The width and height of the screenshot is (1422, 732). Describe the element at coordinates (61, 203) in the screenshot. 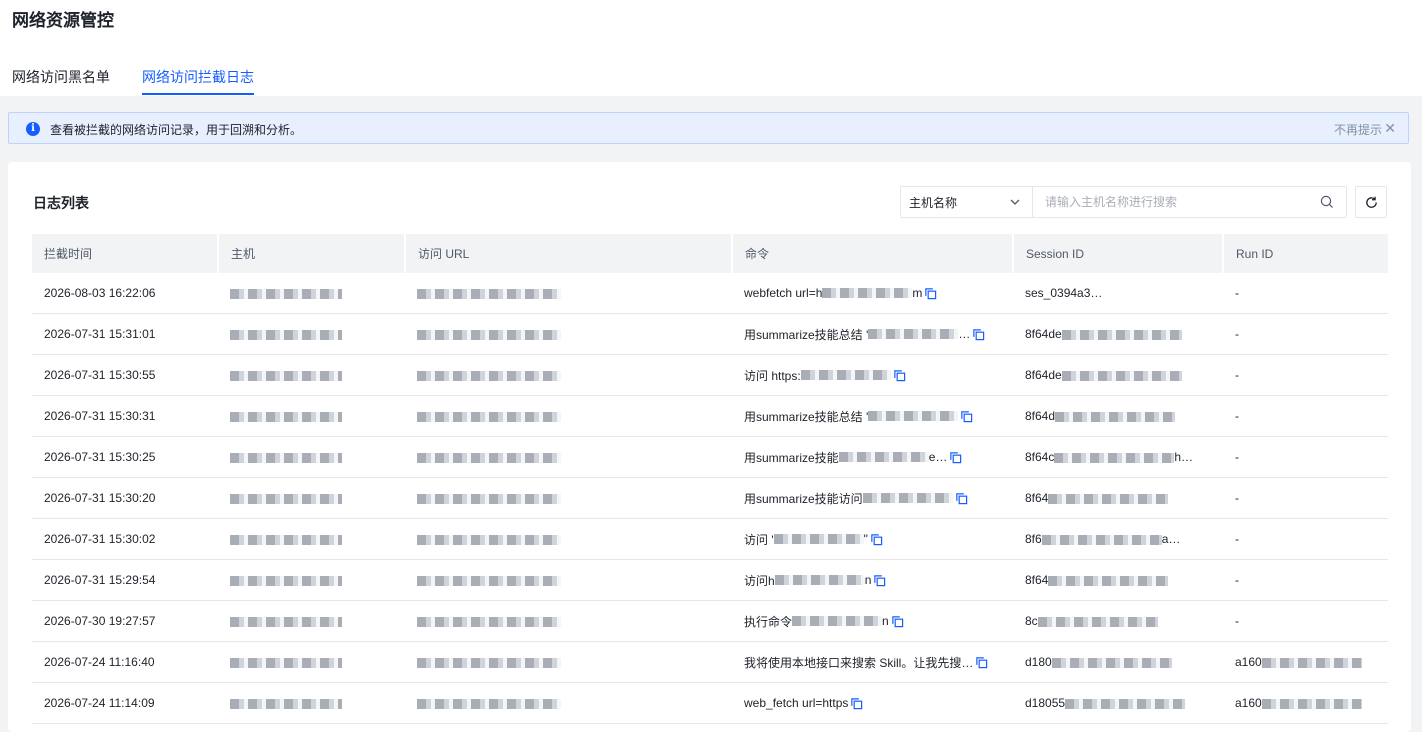

I see `card-title: 日志列表` at that location.